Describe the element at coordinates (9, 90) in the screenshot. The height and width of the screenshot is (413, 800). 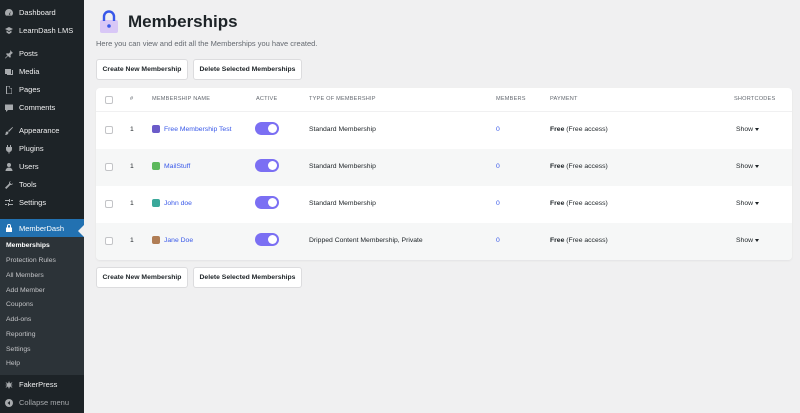
I see `pages-icon` at that location.